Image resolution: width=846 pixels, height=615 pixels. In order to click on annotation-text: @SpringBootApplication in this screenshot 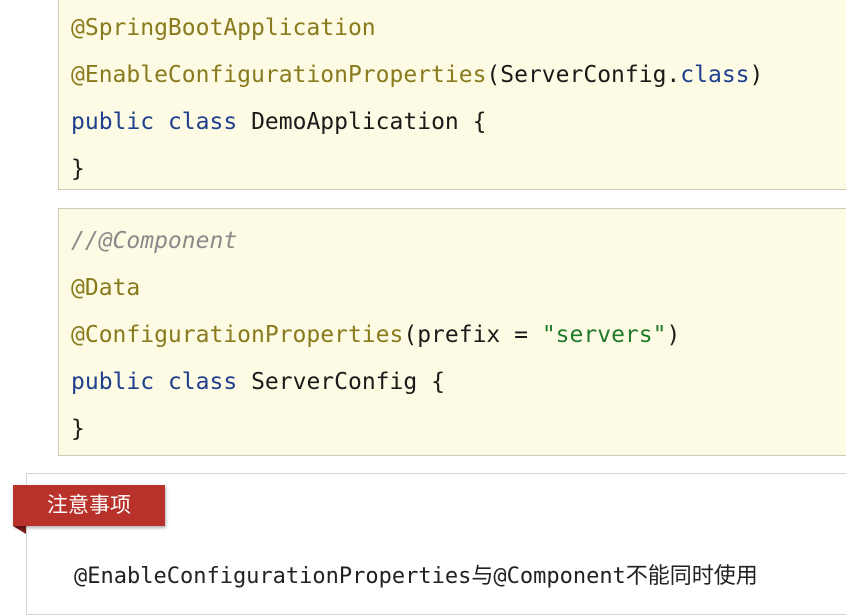, I will do `click(223, 28)`.